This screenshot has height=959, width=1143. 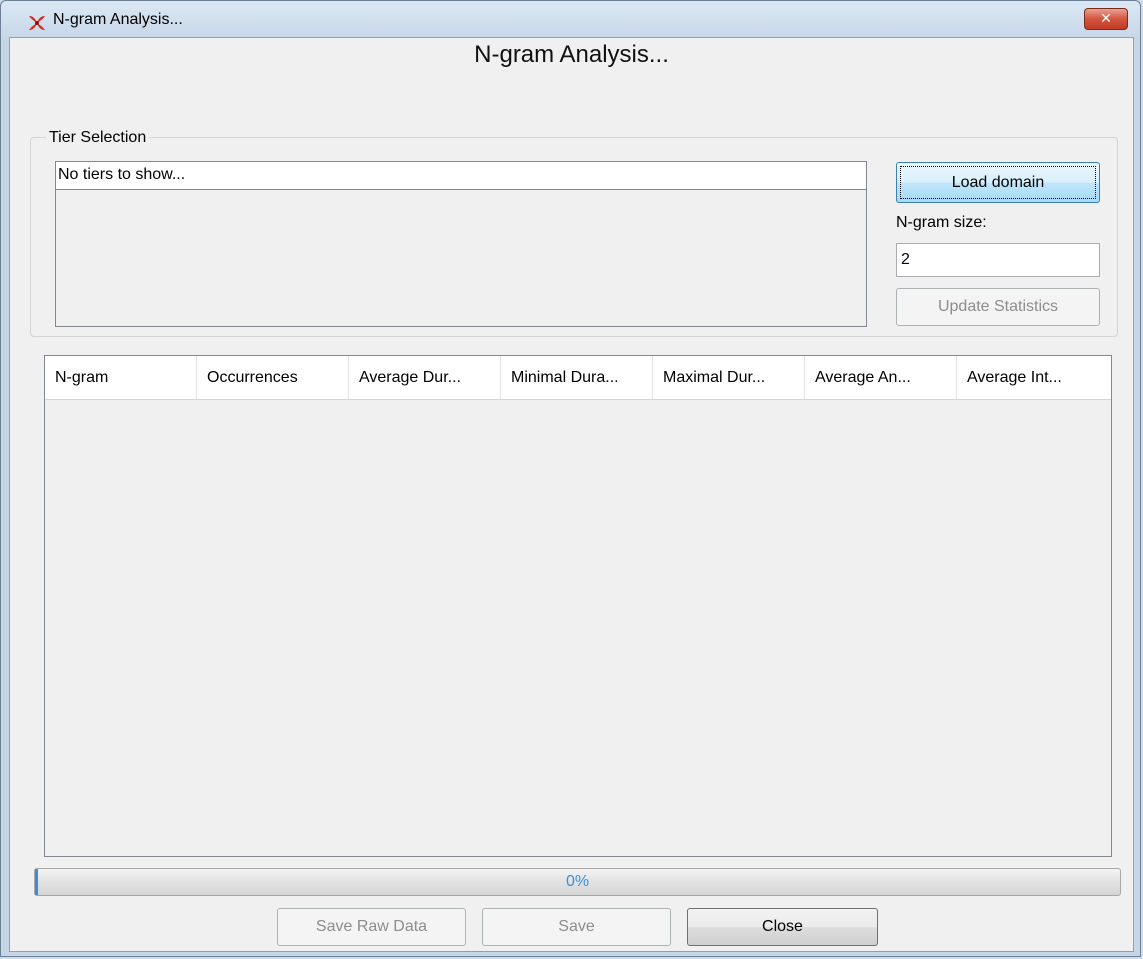 I want to click on close-button: Close, so click(x=782, y=927).